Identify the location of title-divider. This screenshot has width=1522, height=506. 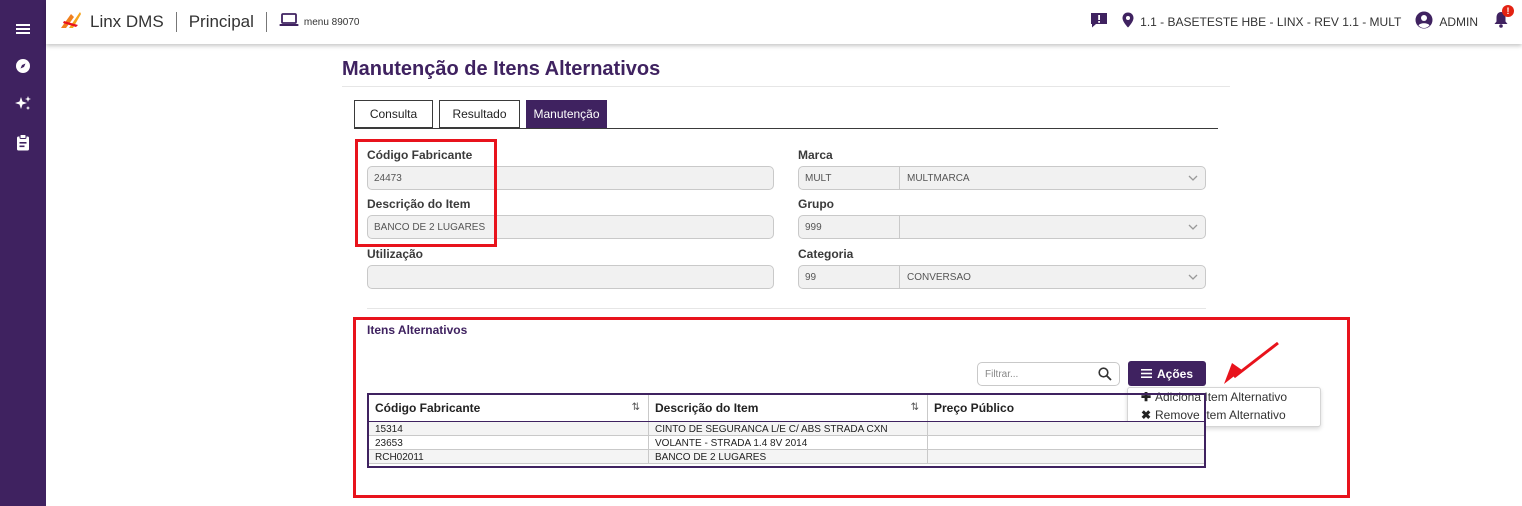
(786, 86).